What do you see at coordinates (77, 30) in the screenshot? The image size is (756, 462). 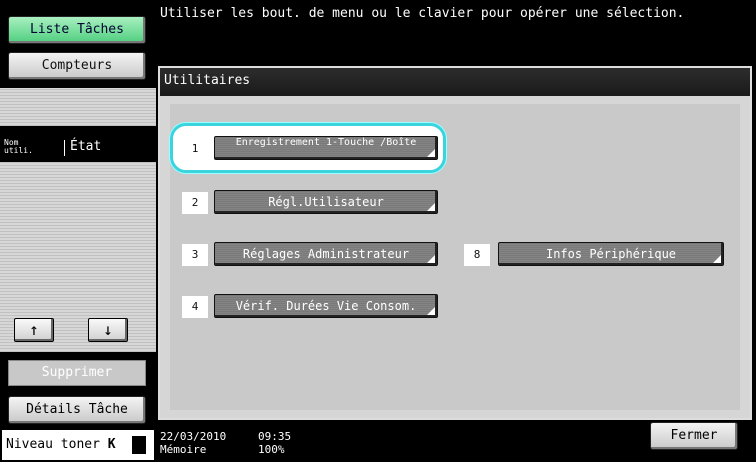 I see `job-list-button: Liste Tâches` at bounding box center [77, 30].